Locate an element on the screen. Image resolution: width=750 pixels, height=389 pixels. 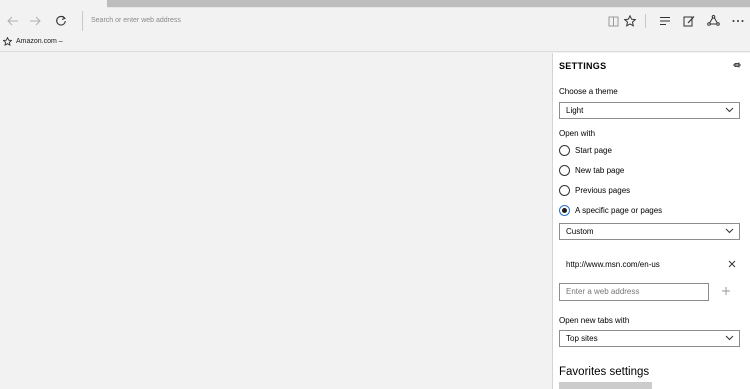
refresh-icon is located at coordinates (61, 20).